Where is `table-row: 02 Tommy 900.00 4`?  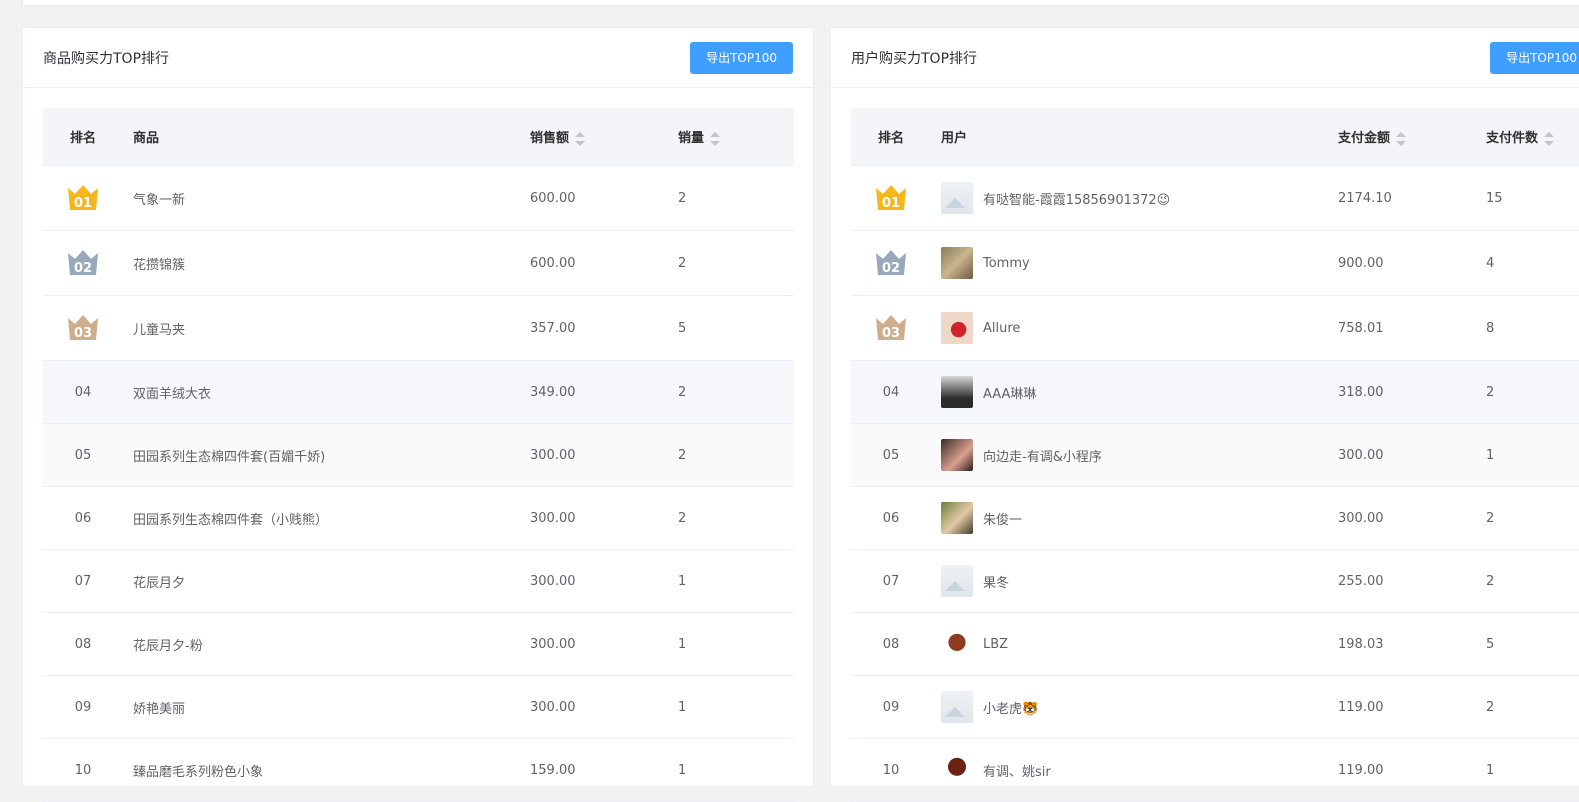
table-row: 02 Tommy 900.00 4 is located at coordinates (1215, 263).